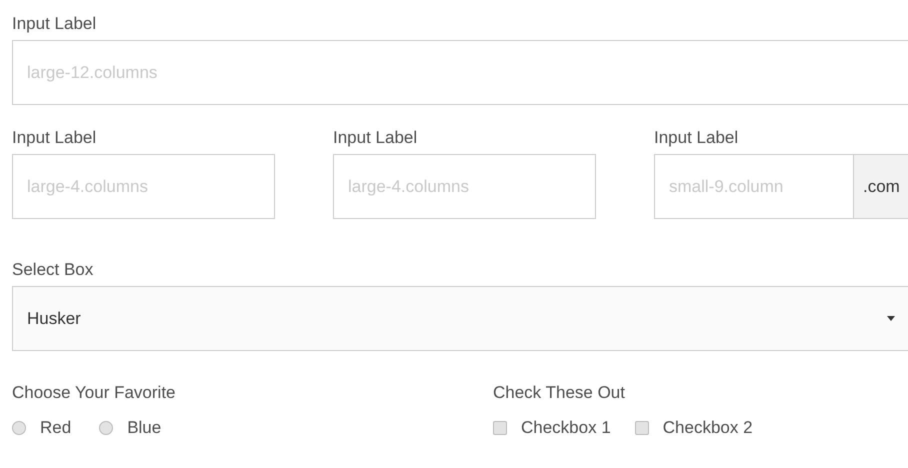  Describe the element at coordinates (94, 393) in the screenshot. I see `group-label: Choose Your Favorite` at that location.